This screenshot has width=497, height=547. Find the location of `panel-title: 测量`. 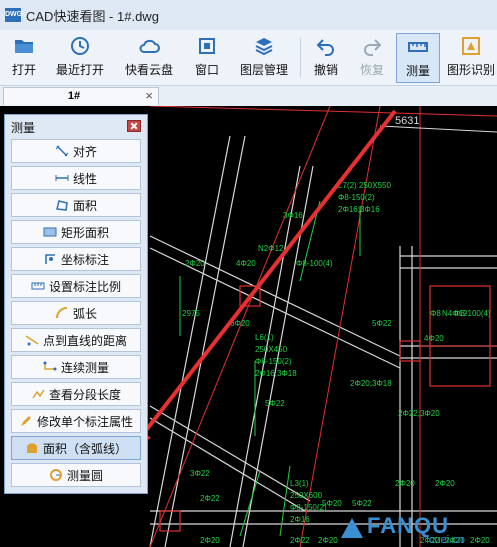

panel-title: 测量 is located at coordinates (23, 128).